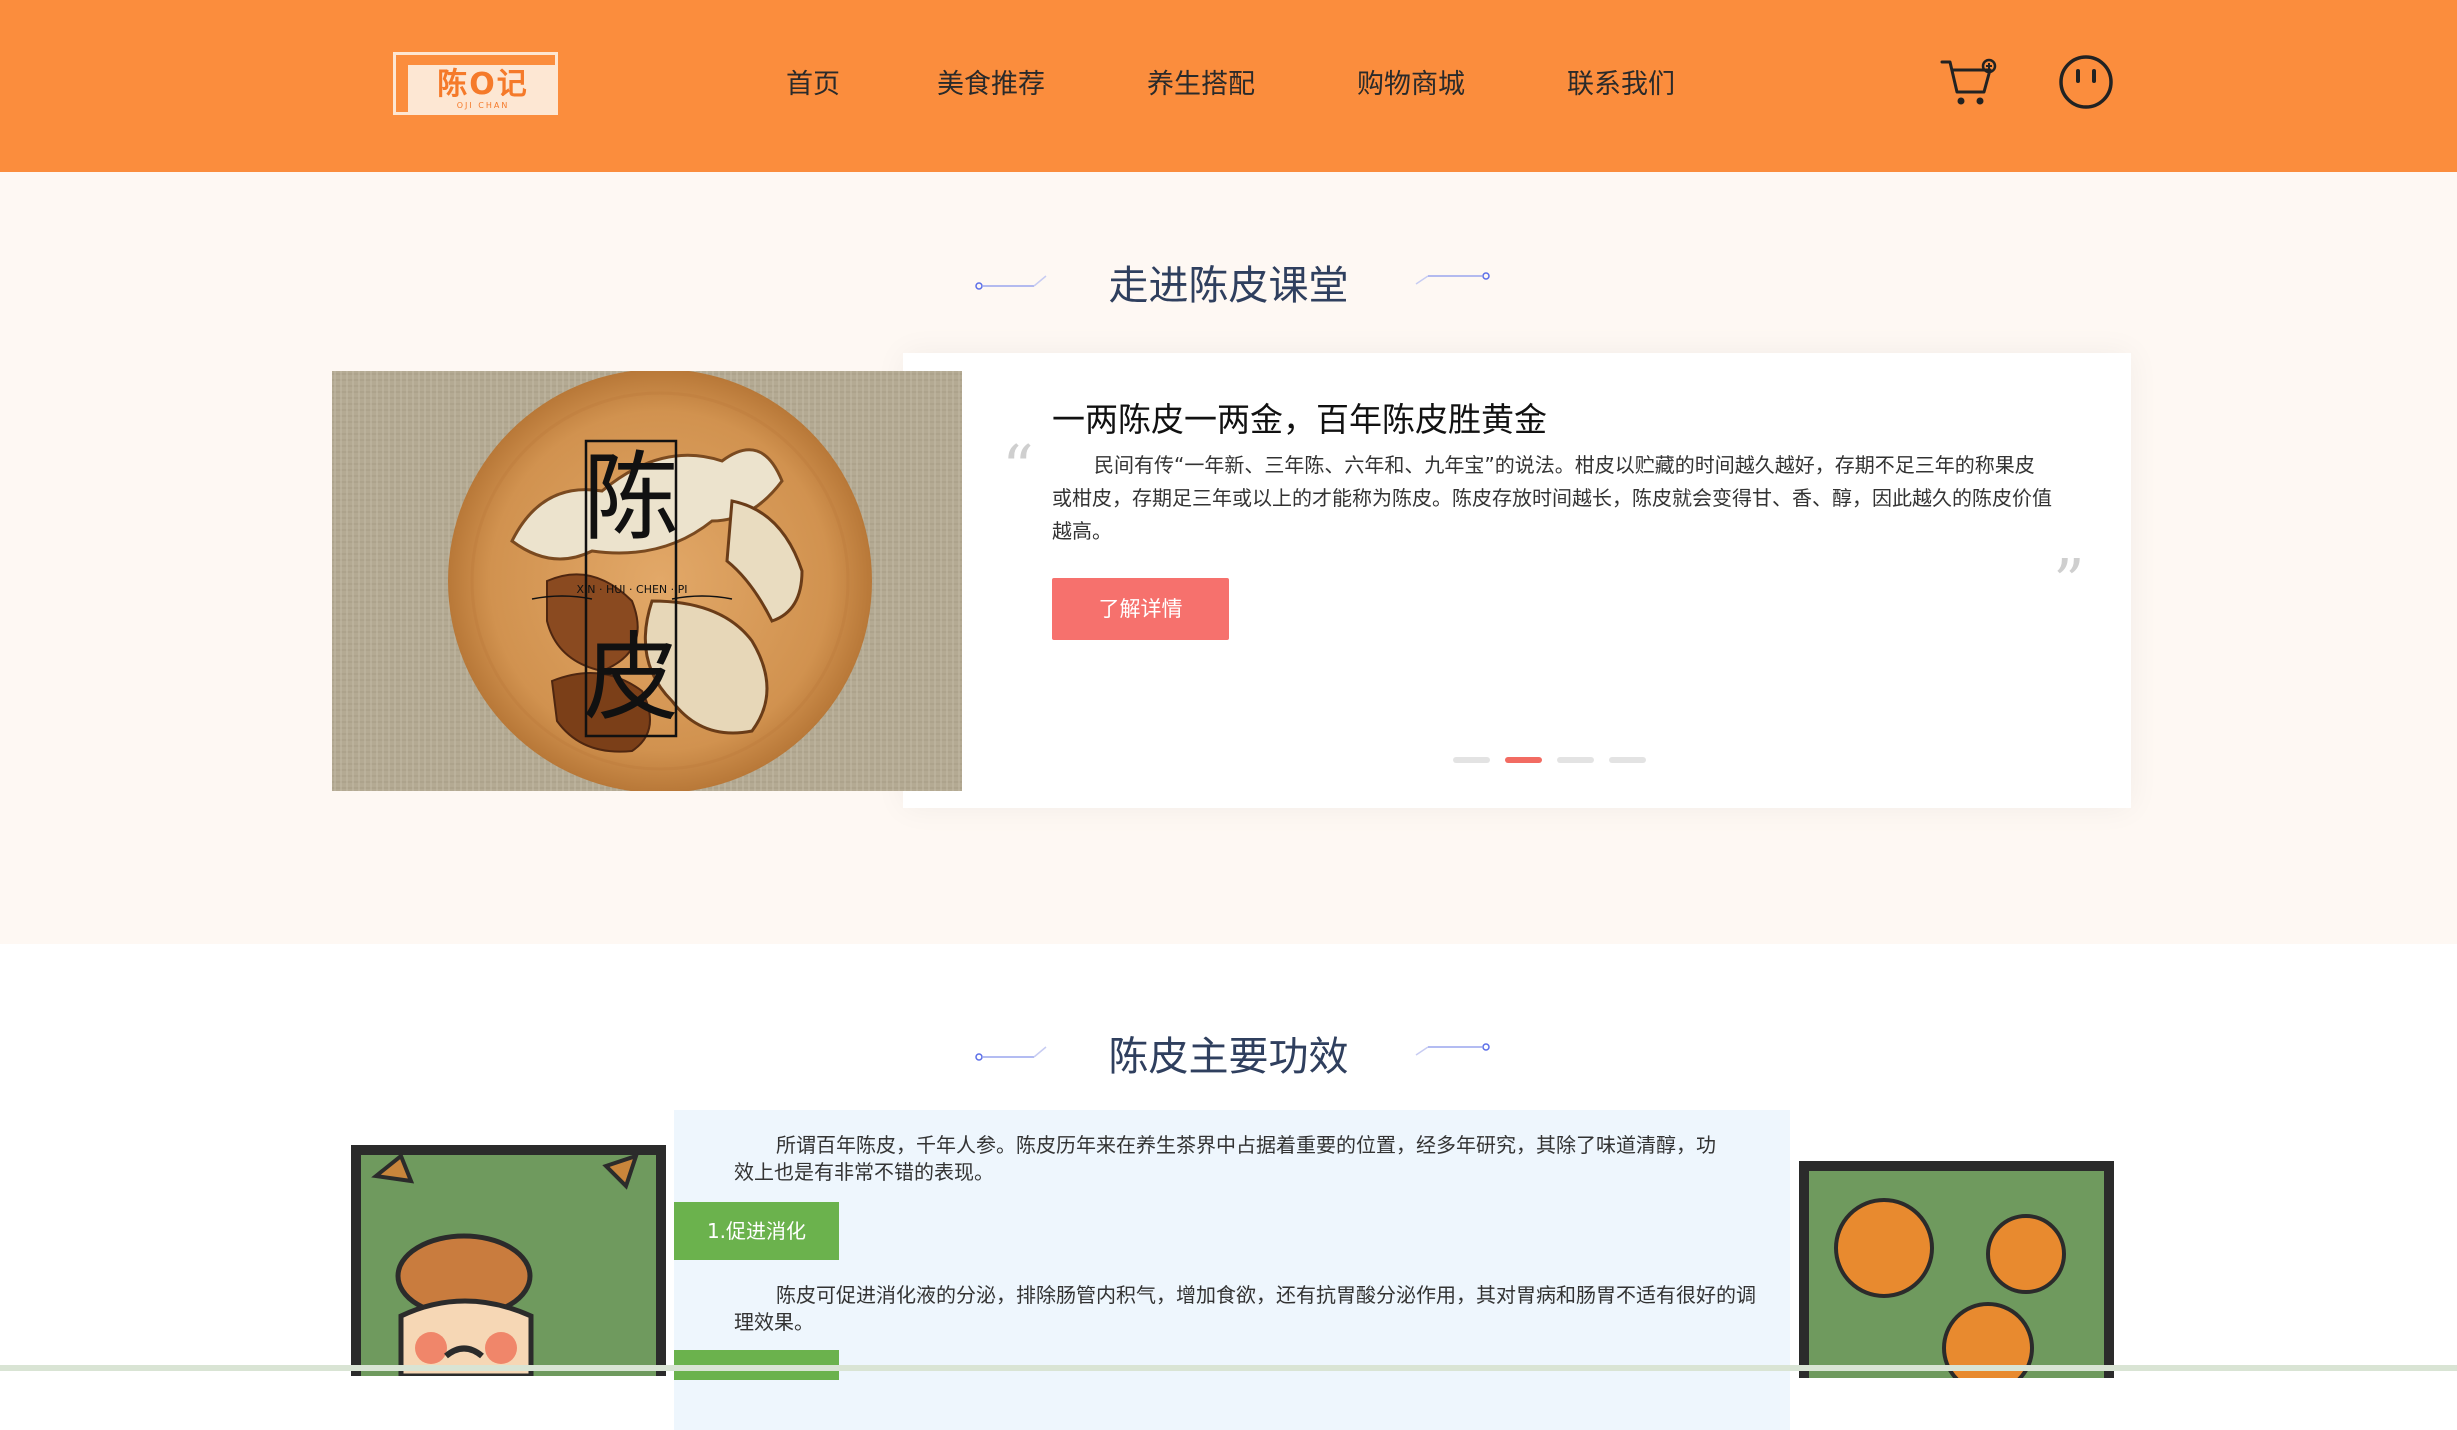 The image size is (2457, 1430). What do you see at coordinates (631, 589) in the screenshot?
I see `image-caption: XIN · HUI · CHEN · PI` at bounding box center [631, 589].